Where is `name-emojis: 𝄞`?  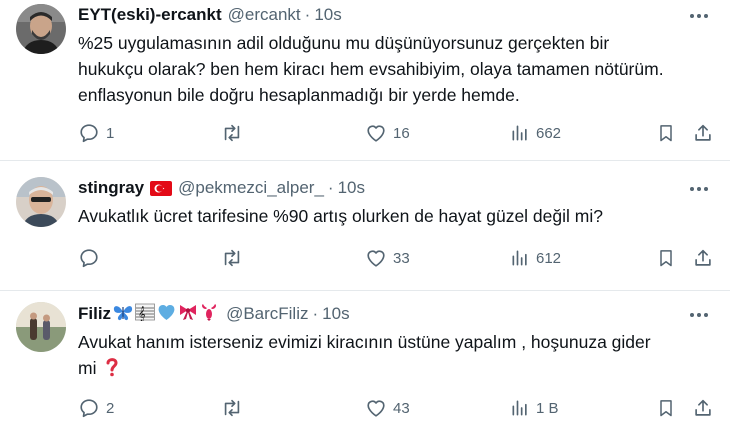 name-emojis: 𝄞 is located at coordinates (166, 314).